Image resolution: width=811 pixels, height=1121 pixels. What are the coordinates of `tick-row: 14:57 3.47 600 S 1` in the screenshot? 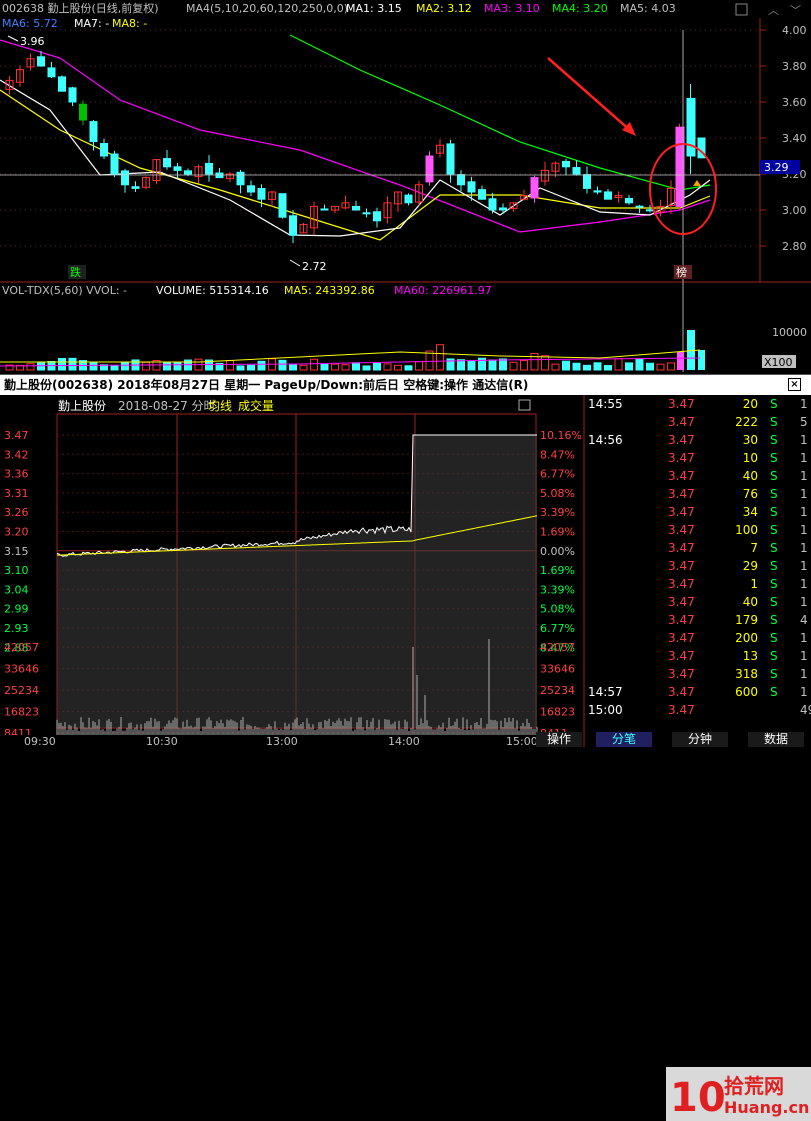 It's located at (698, 692).